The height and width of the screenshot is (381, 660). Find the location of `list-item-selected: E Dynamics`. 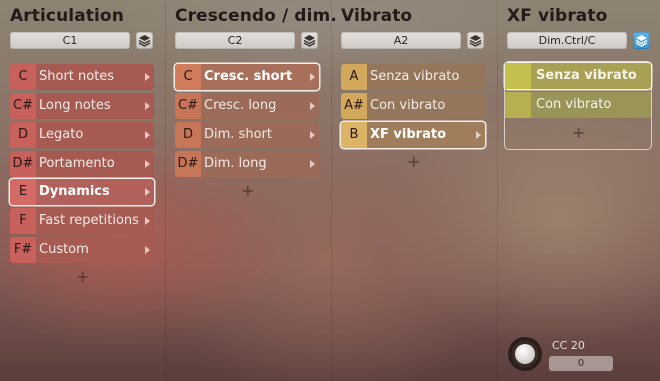

list-item-selected: E Dynamics is located at coordinates (82, 192).